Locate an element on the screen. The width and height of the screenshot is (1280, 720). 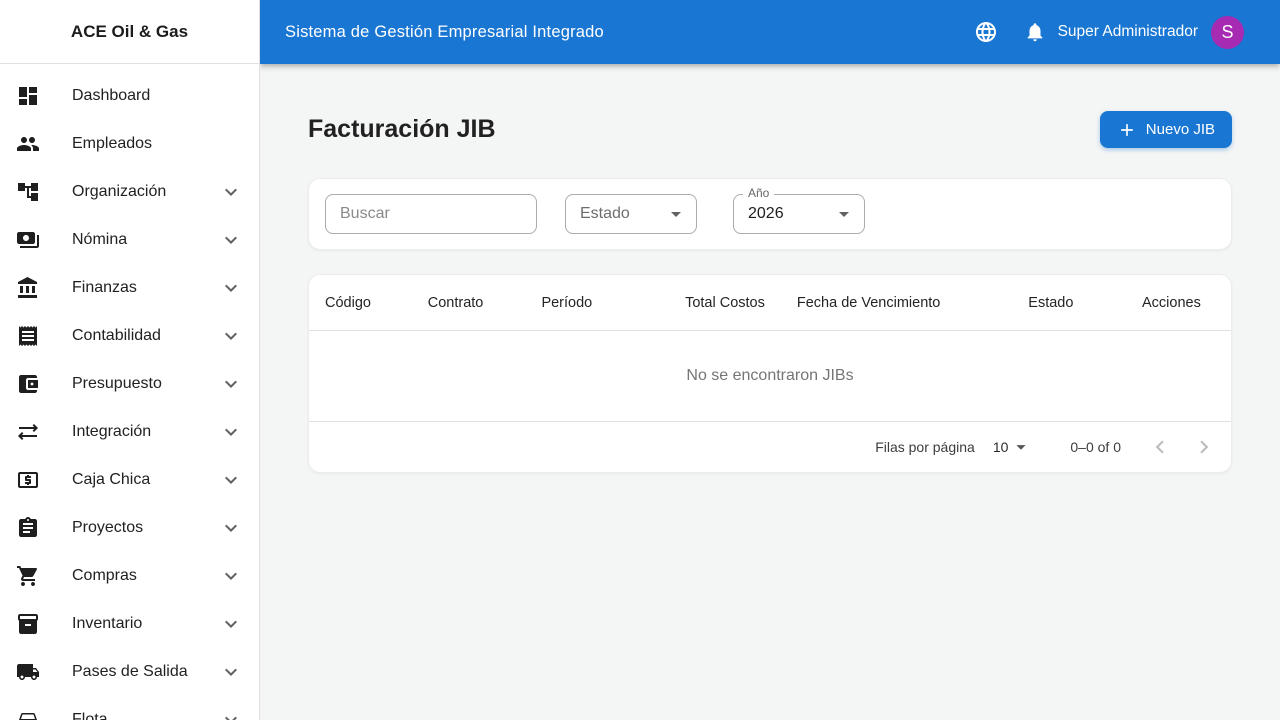
inventory-icon is located at coordinates (28, 624).